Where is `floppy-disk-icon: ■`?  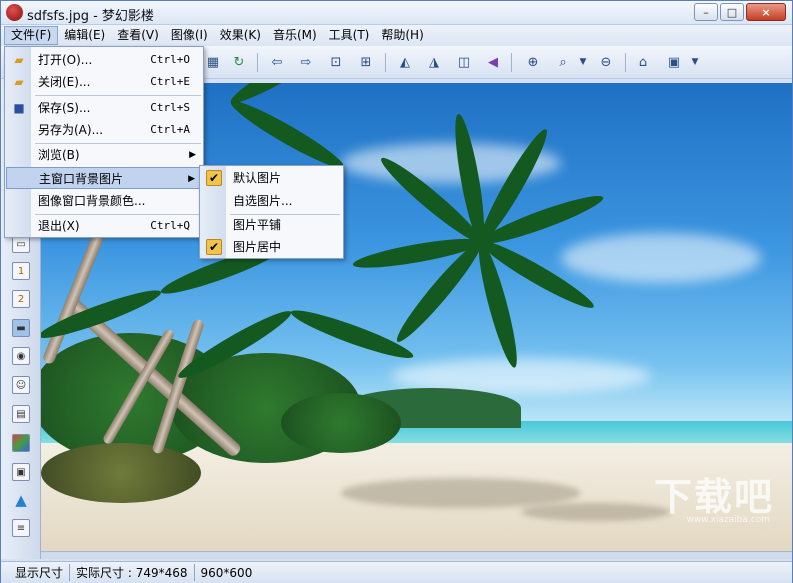 floppy-disk-icon: ■ is located at coordinates (19, 108).